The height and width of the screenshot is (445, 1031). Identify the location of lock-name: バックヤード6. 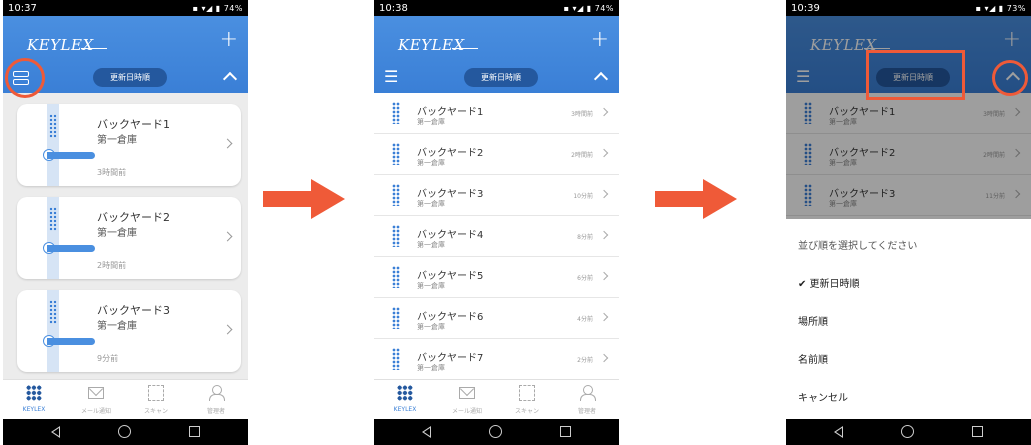
(450, 317).